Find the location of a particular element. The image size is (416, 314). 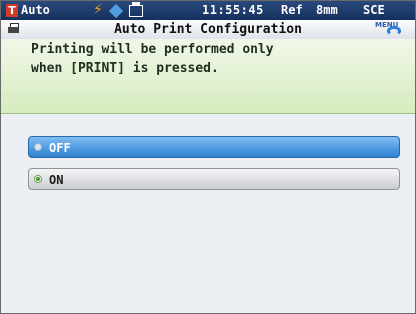

clock-time: 11:55:45 is located at coordinates (233, 10).